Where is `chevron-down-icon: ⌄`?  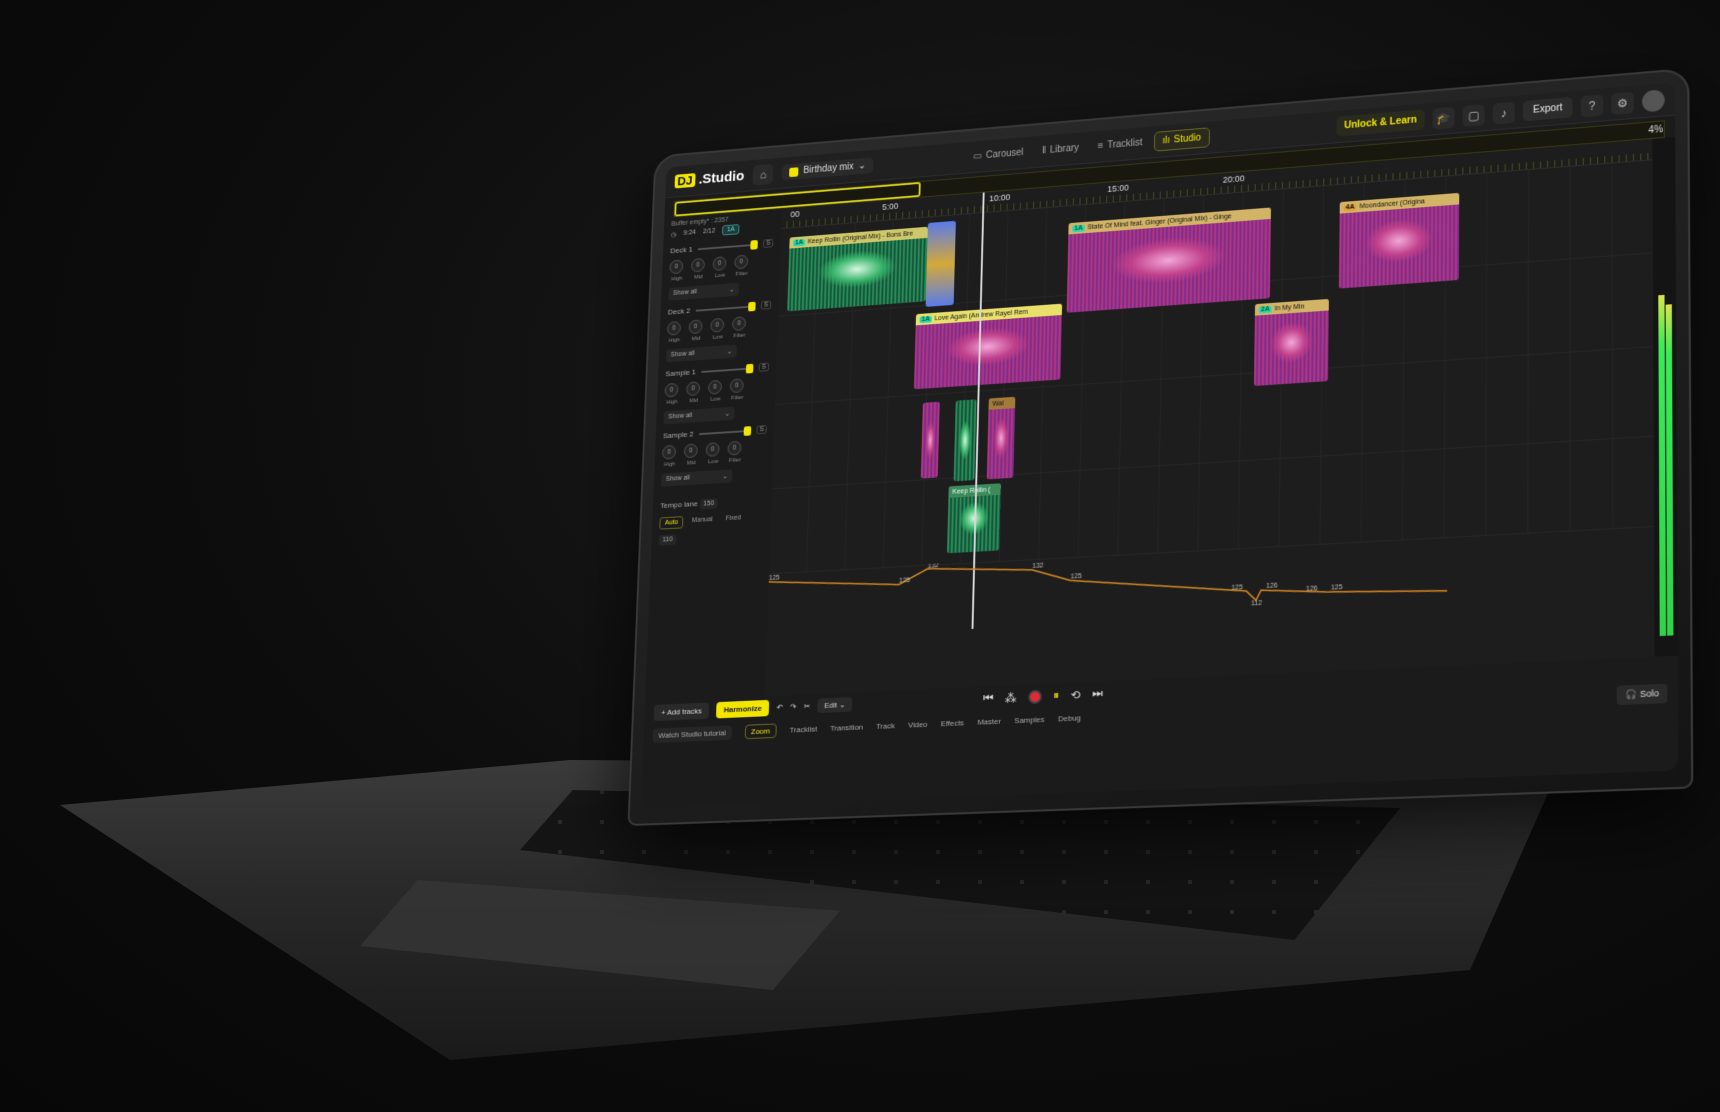
chevron-down-icon: ⌄ is located at coordinates (862, 166).